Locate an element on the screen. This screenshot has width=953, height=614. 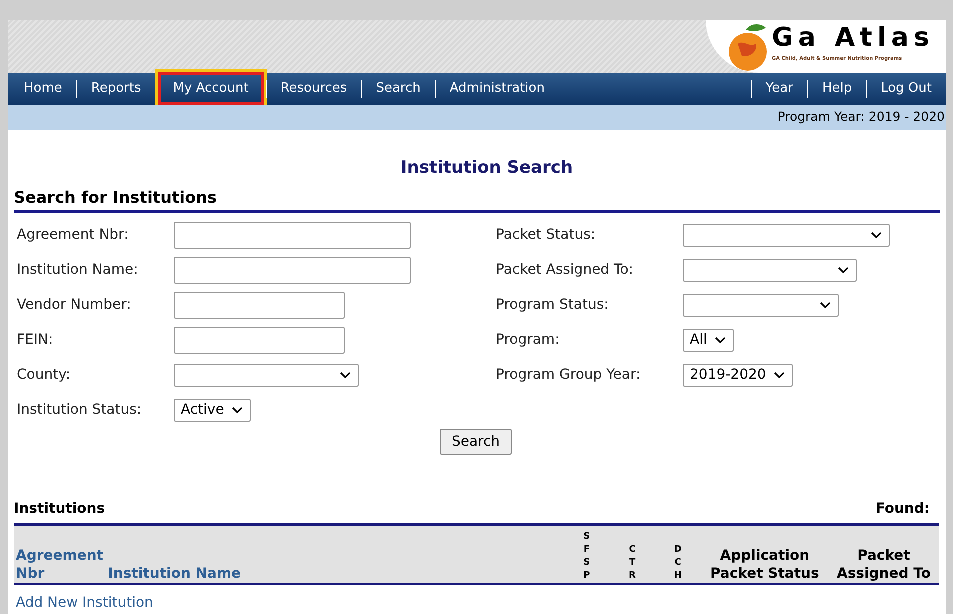
logo-title: Ga Atlas is located at coordinates (853, 38).